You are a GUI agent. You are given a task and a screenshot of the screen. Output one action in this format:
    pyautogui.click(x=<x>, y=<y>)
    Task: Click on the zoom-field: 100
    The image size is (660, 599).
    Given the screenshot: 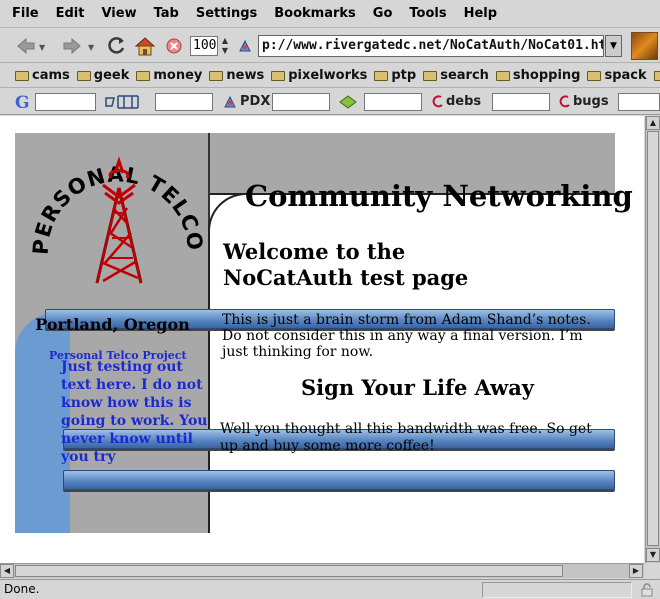 What is the action you would take?
    pyautogui.click(x=204, y=46)
    